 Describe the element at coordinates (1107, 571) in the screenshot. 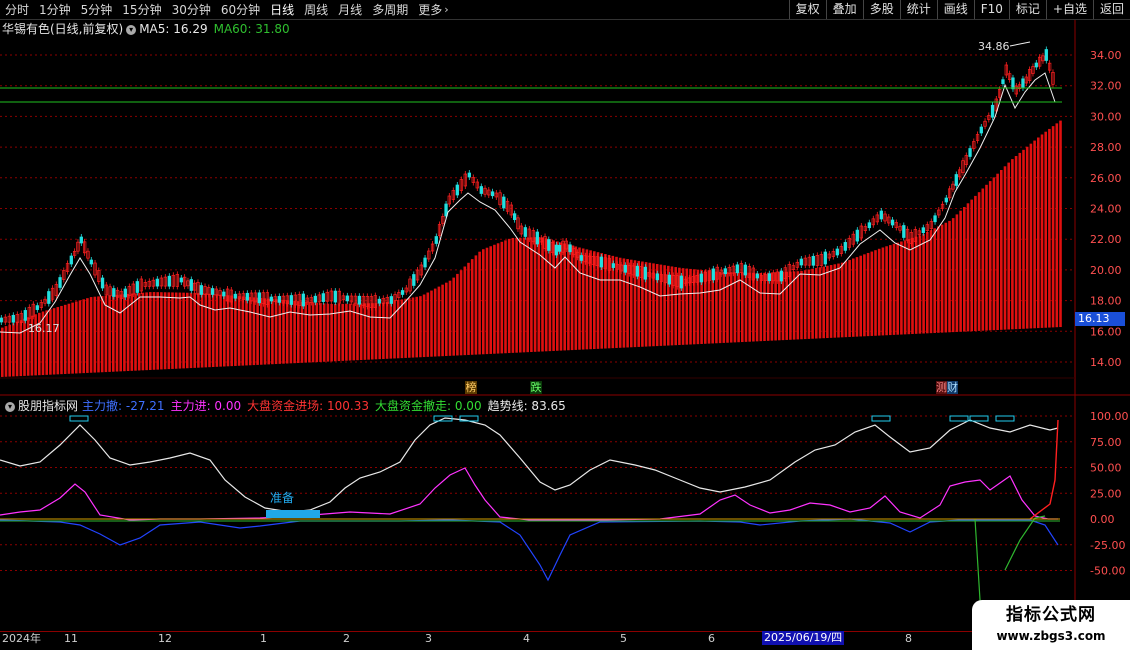

I see `indicator-tick: -50.00` at that location.